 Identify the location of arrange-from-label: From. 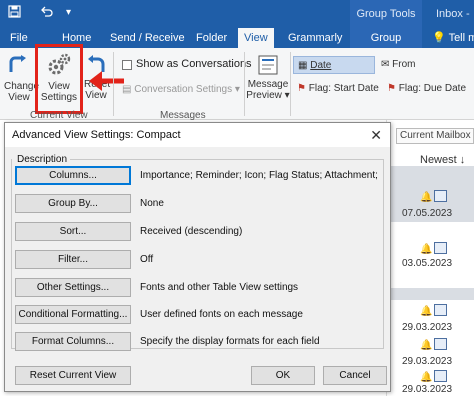
(404, 64).